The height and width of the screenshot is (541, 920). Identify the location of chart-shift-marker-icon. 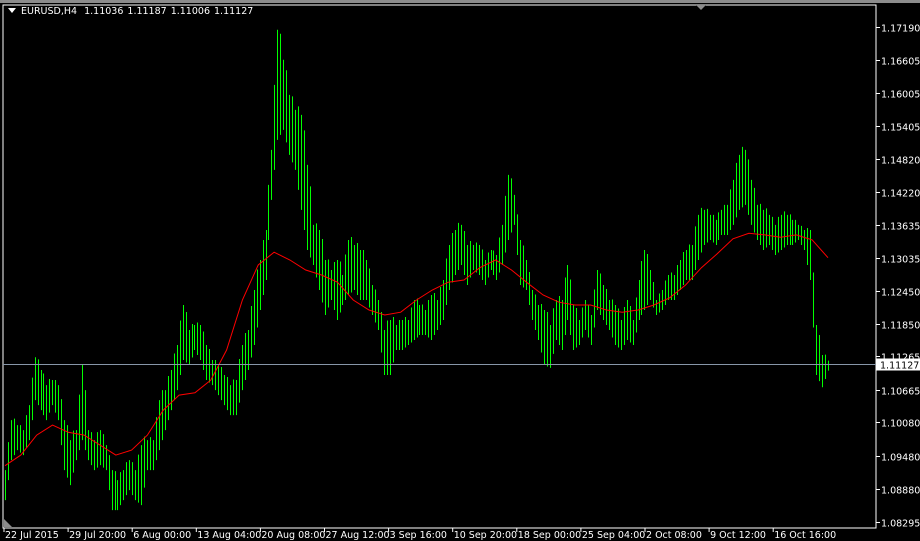
(701, 7).